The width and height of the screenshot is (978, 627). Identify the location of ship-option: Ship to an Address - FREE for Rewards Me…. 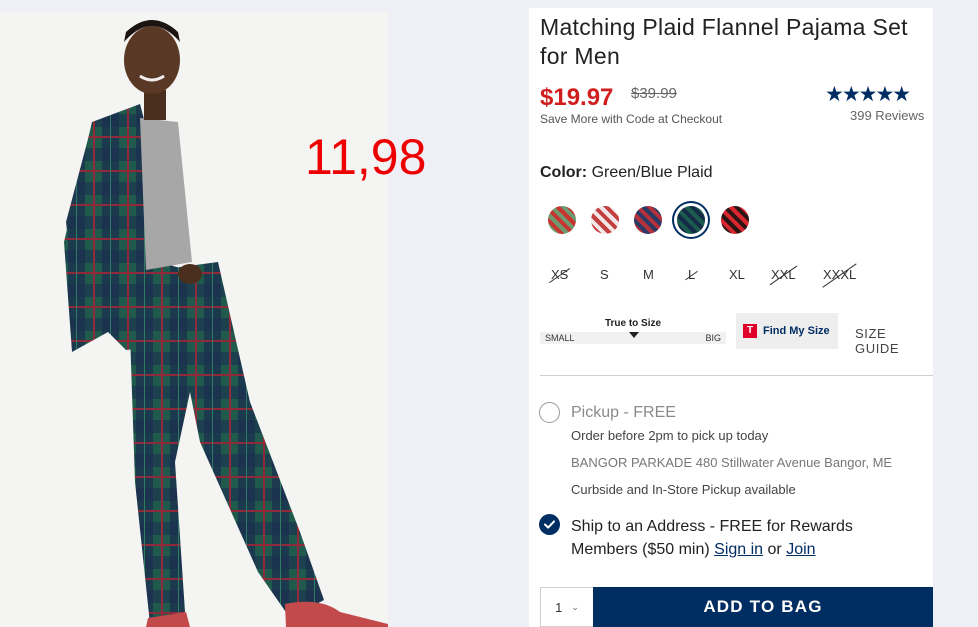
(746, 538).